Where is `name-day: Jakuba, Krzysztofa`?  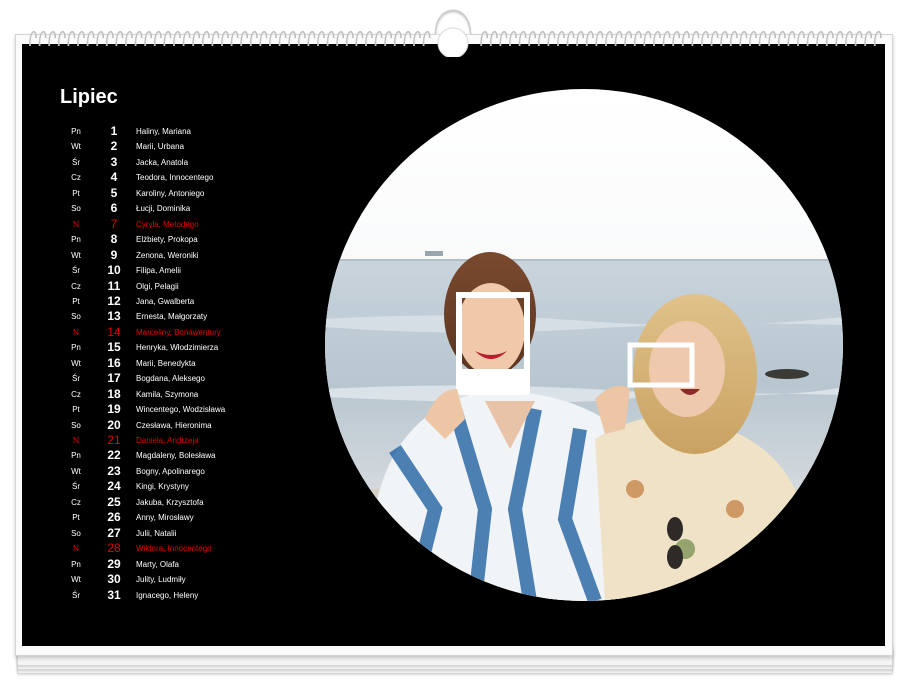 name-day: Jakuba, Krzysztofa is located at coordinates (170, 502).